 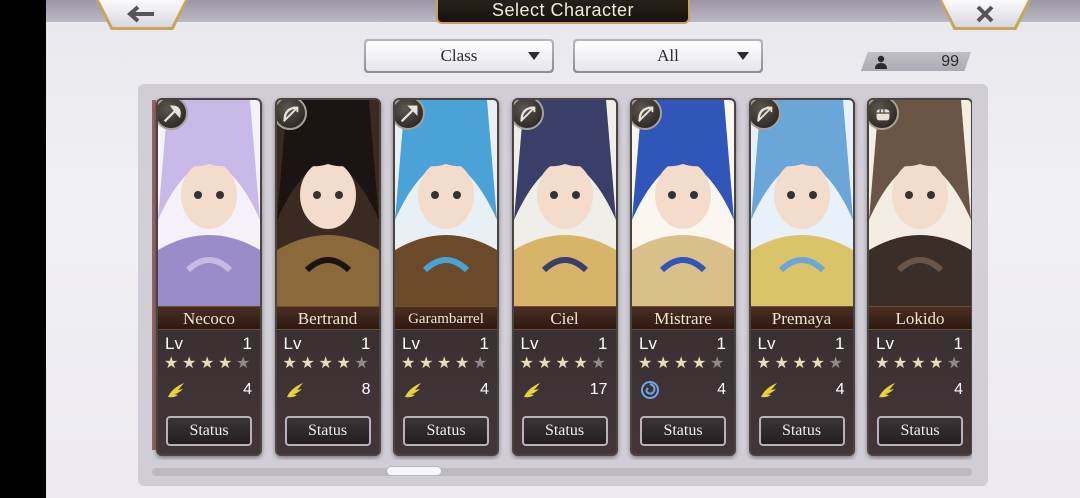 What do you see at coordinates (209, 318) in the screenshot?
I see `character-name: Necoco` at bounding box center [209, 318].